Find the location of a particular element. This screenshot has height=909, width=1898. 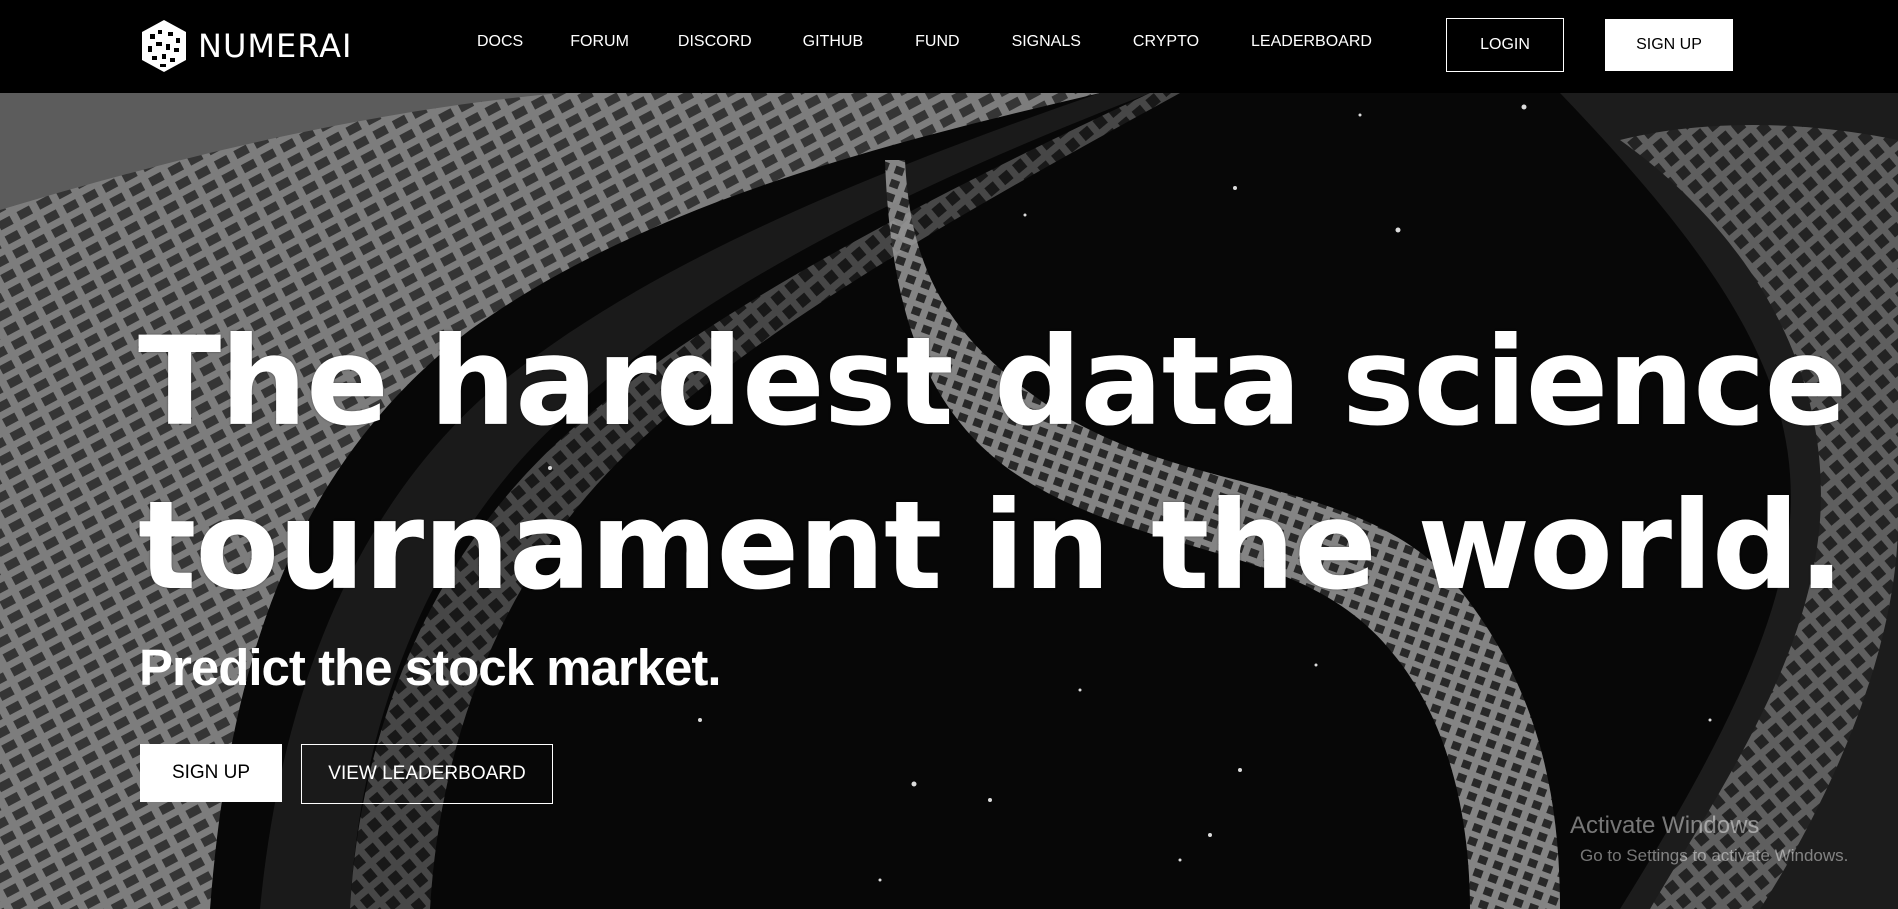

nav-link-fund: FUND is located at coordinates (937, 42).